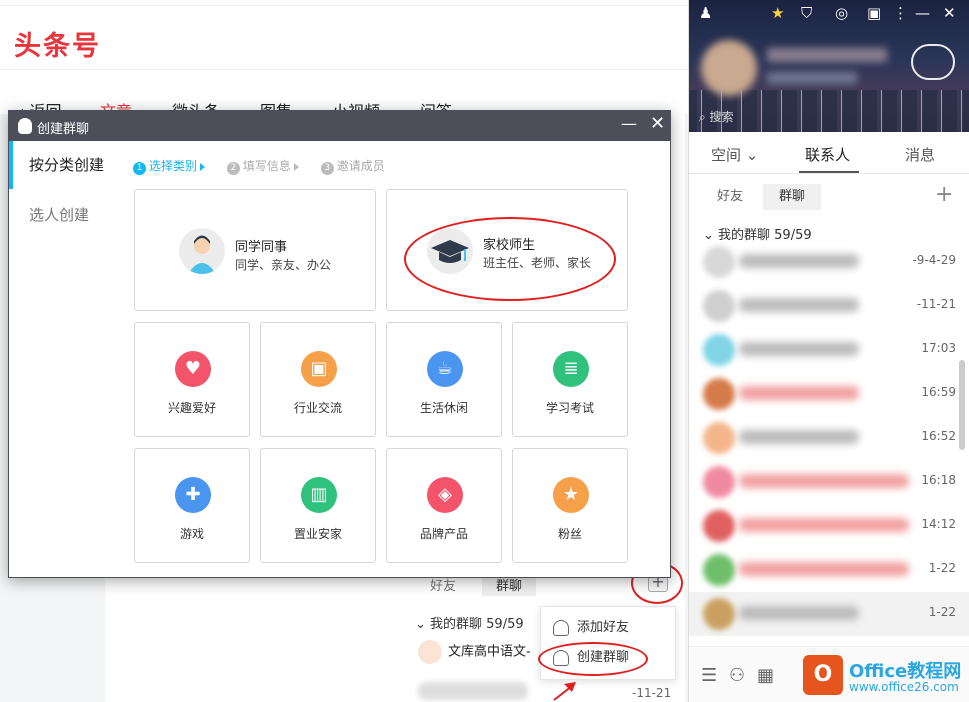 The image size is (969, 702). Describe the element at coordinates (443, 534) in the screenshot. I see `card-label: 品牌产品` at that location.